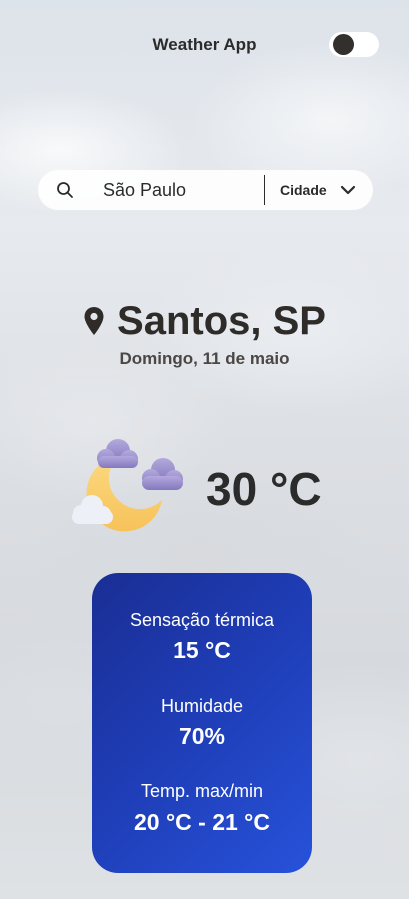 This screenshot has width=409, height=899. What do you see at coordinates (204, 45) in the screenshot?
I see `app-header: Weather App` at bounding box center [204, 45].